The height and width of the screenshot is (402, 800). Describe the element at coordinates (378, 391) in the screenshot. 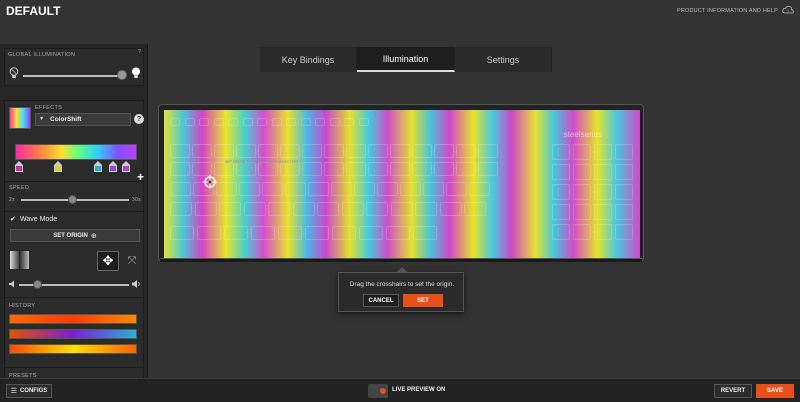

I see `live-preview-toggle` at that location.